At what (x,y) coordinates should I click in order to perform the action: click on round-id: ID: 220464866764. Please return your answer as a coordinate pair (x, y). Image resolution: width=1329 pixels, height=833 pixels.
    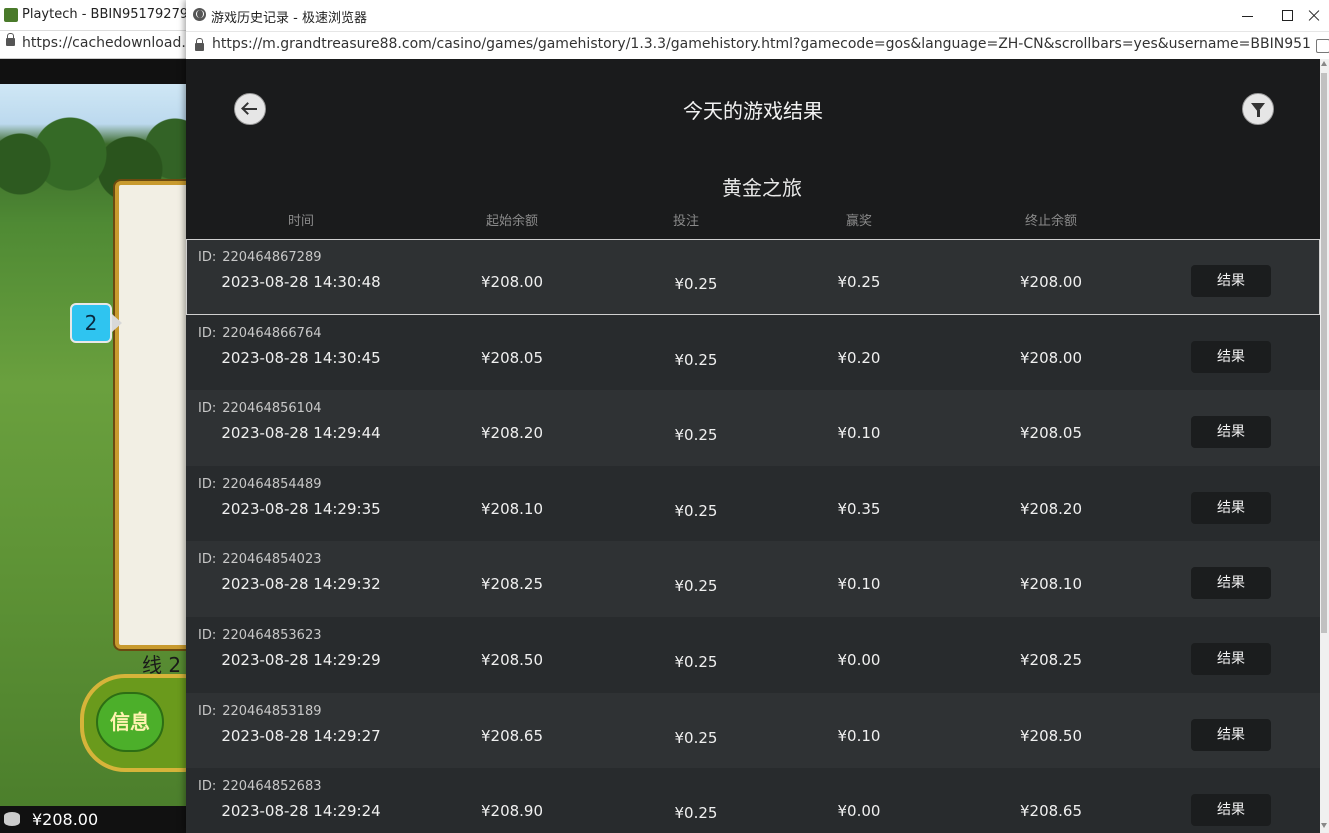
    Looking at the image, I should click on (260, 333).